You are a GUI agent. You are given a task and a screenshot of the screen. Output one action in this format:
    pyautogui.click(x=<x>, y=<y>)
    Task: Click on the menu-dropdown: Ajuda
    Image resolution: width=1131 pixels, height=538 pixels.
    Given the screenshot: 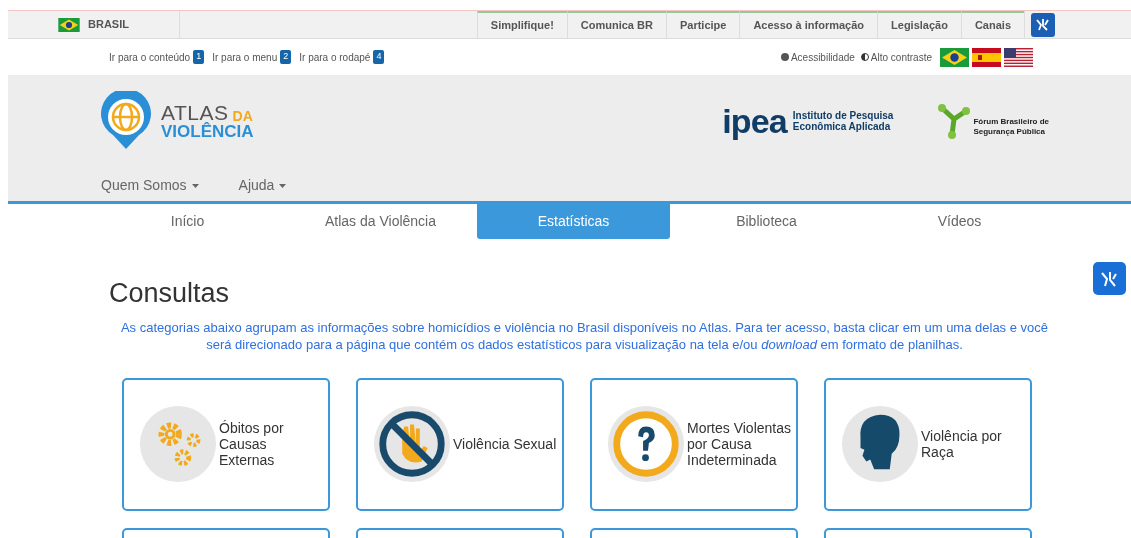 What is the action you would take?
    pyautogui.click(x=262, y=185)
    